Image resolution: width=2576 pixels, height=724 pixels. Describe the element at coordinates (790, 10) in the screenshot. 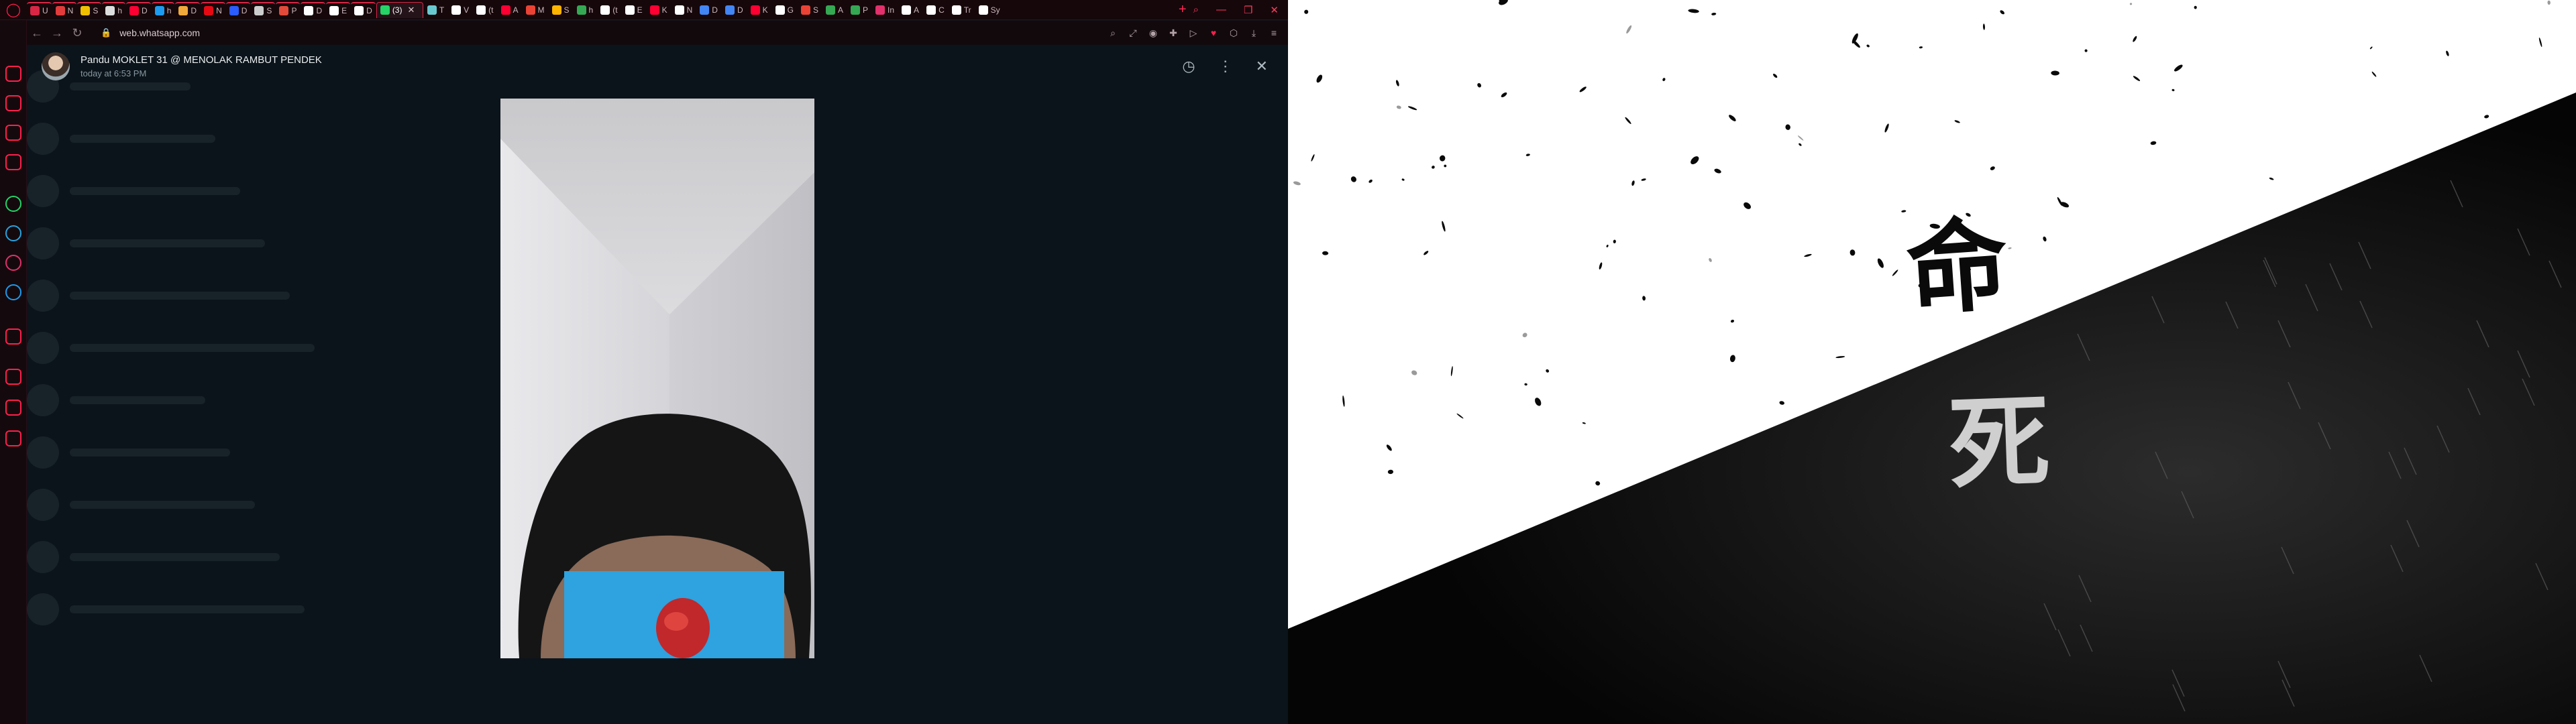

I see `tab-label: G` at that location.